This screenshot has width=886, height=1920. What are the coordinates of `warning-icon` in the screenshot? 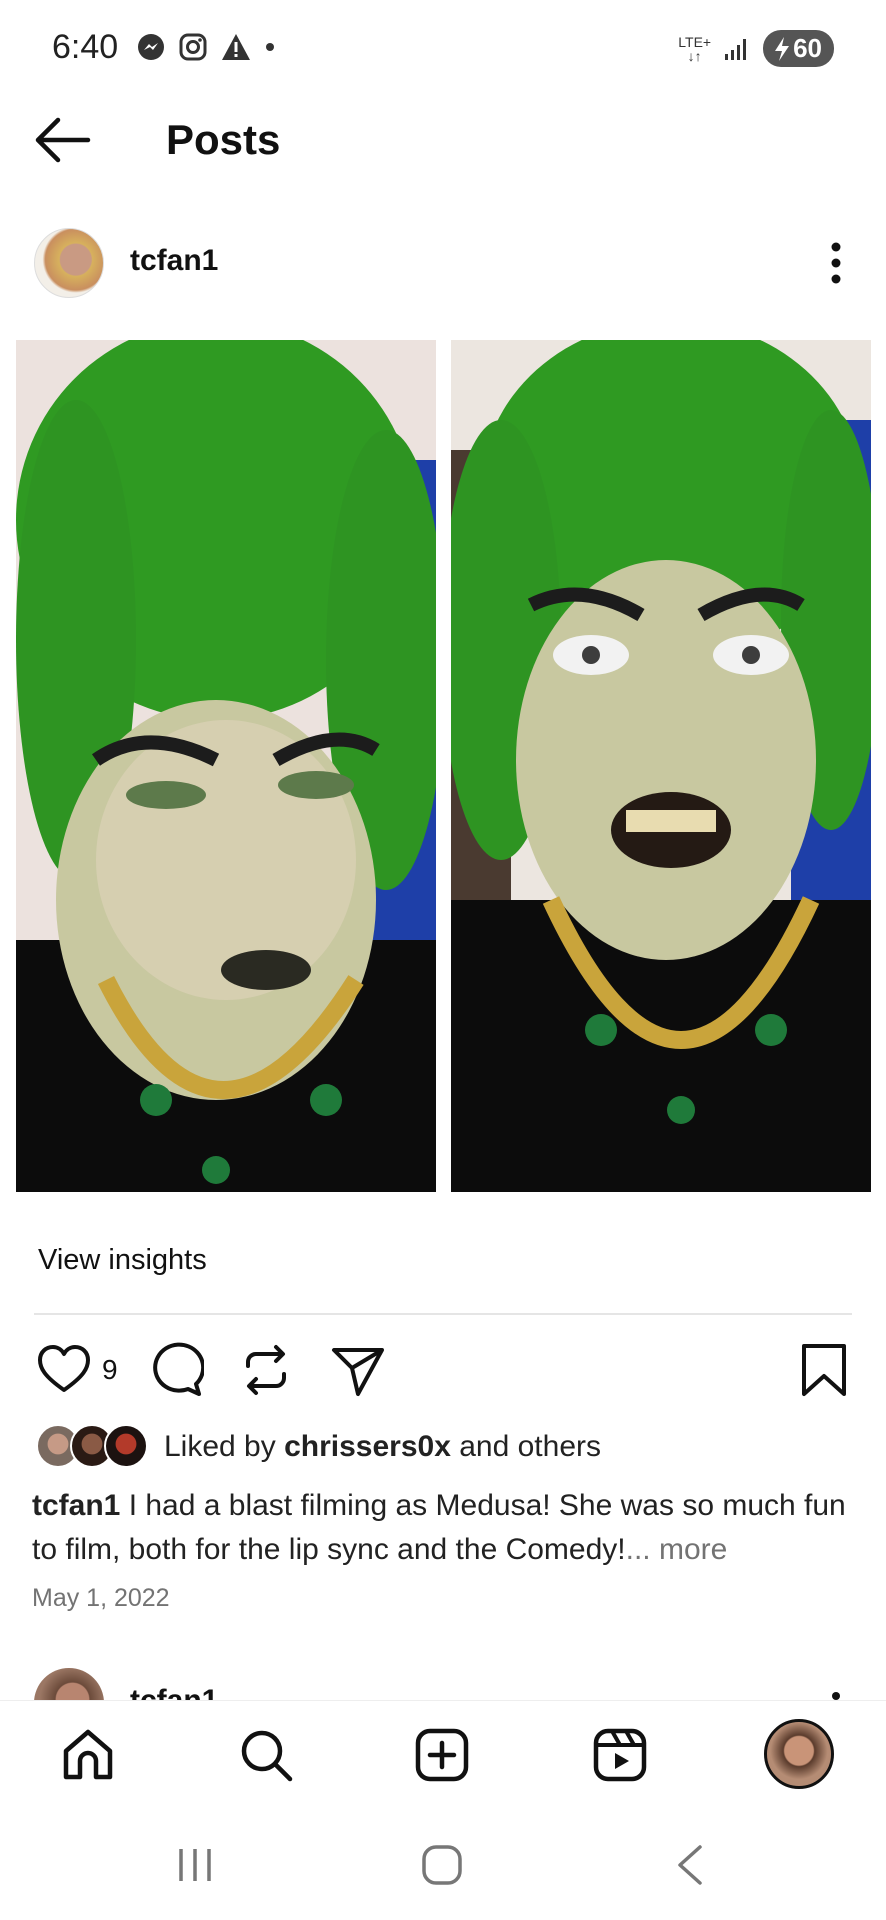 It's located at (236, 47).